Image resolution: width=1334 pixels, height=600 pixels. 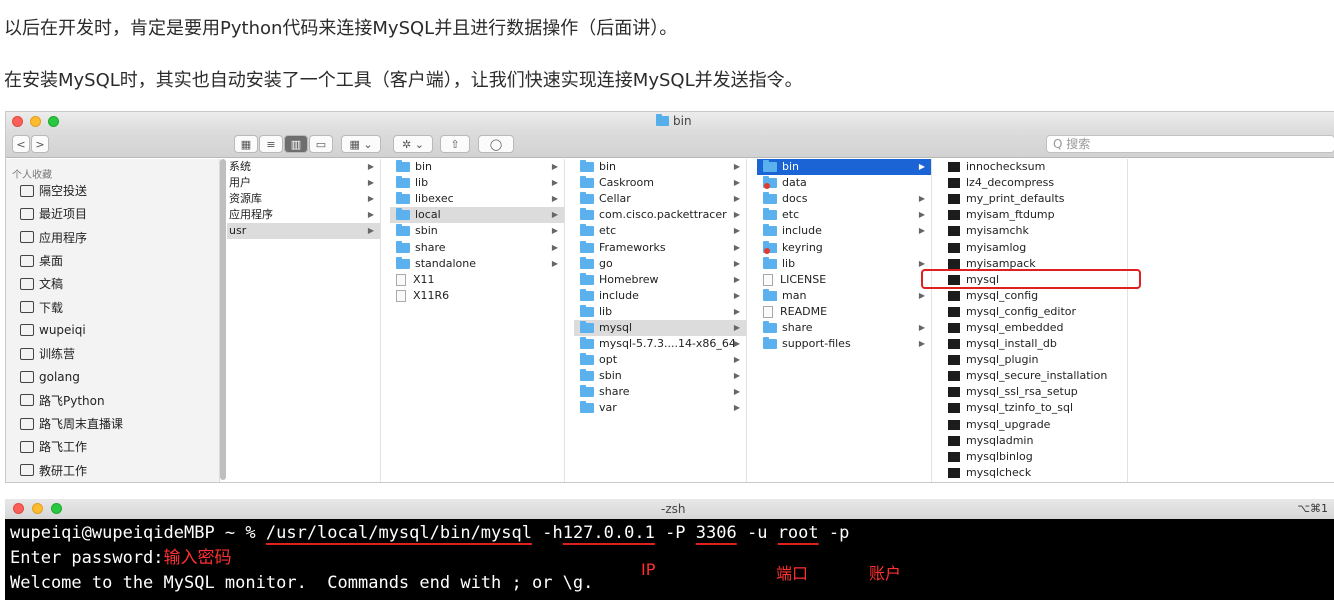 I want to click on sidebar-item: 桌面, so click(x=112, y=260).